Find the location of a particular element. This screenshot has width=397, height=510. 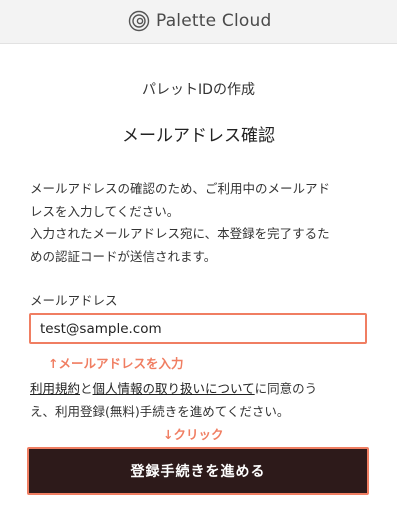

email-input-annotation: ↑メールアドレスを入力 is located at coordinates (116, 363).